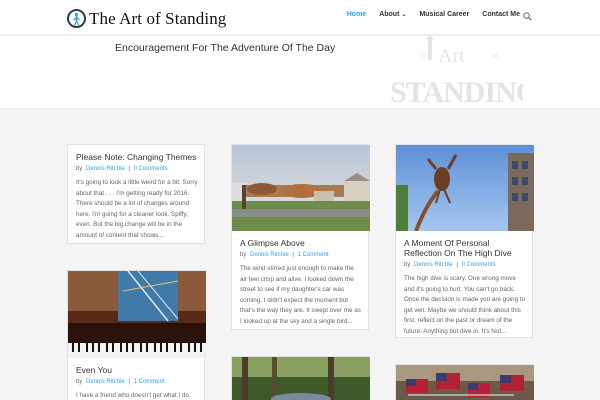 Image resolution: width=600 pixels, height=400 pixels. I want to click on site-title: The Art of Standing, so click(158, 18).